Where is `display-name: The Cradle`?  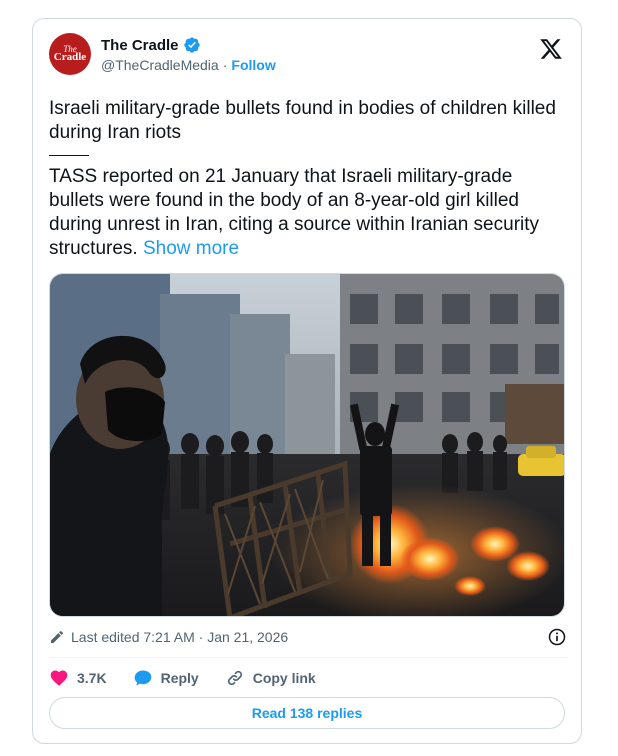
display-name: The Cradle is located at coordinates (140, 45).